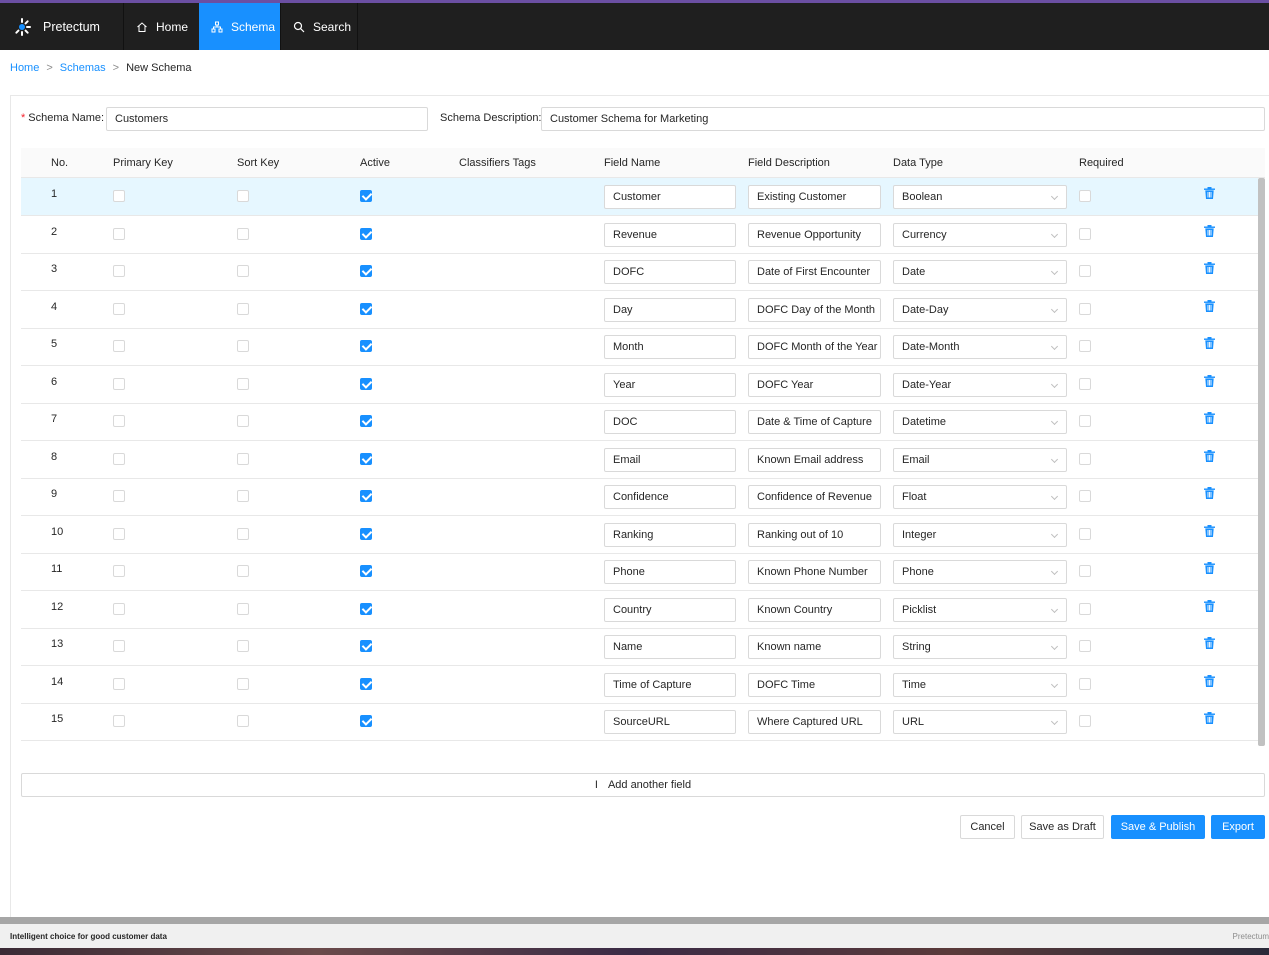  I want to click on table-row: 7 DOC Date & Time of Capture Datetime, so click(639, 422).